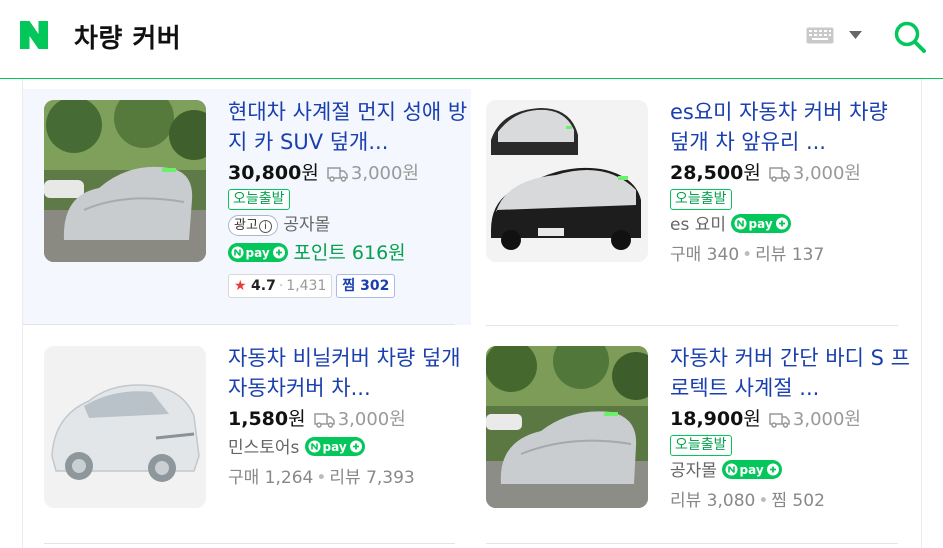 The width and height of the screenshot is (943, 548). I want to click on search-icon, so click(910, 37).